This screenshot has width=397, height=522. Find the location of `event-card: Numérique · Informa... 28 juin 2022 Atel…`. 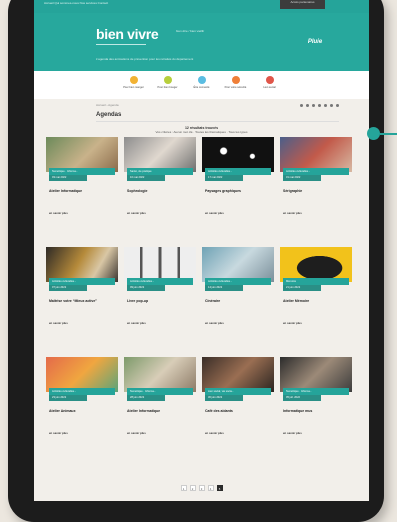

event-card: Numérique · Informa... 28 juin 2022 Atel… is located at coordinates (160, 405).